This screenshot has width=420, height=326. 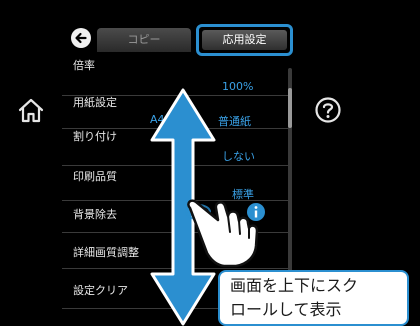 I want to click on scroll-hint-callout: 画面を上下にスク ロールして表示, so click(x=313, y=298).